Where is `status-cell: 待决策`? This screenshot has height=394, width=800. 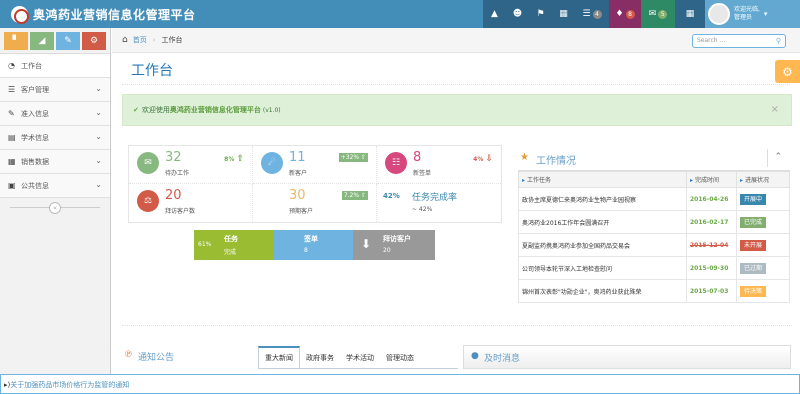 status-cell: 待决策 is located at coordinates (763, 291).